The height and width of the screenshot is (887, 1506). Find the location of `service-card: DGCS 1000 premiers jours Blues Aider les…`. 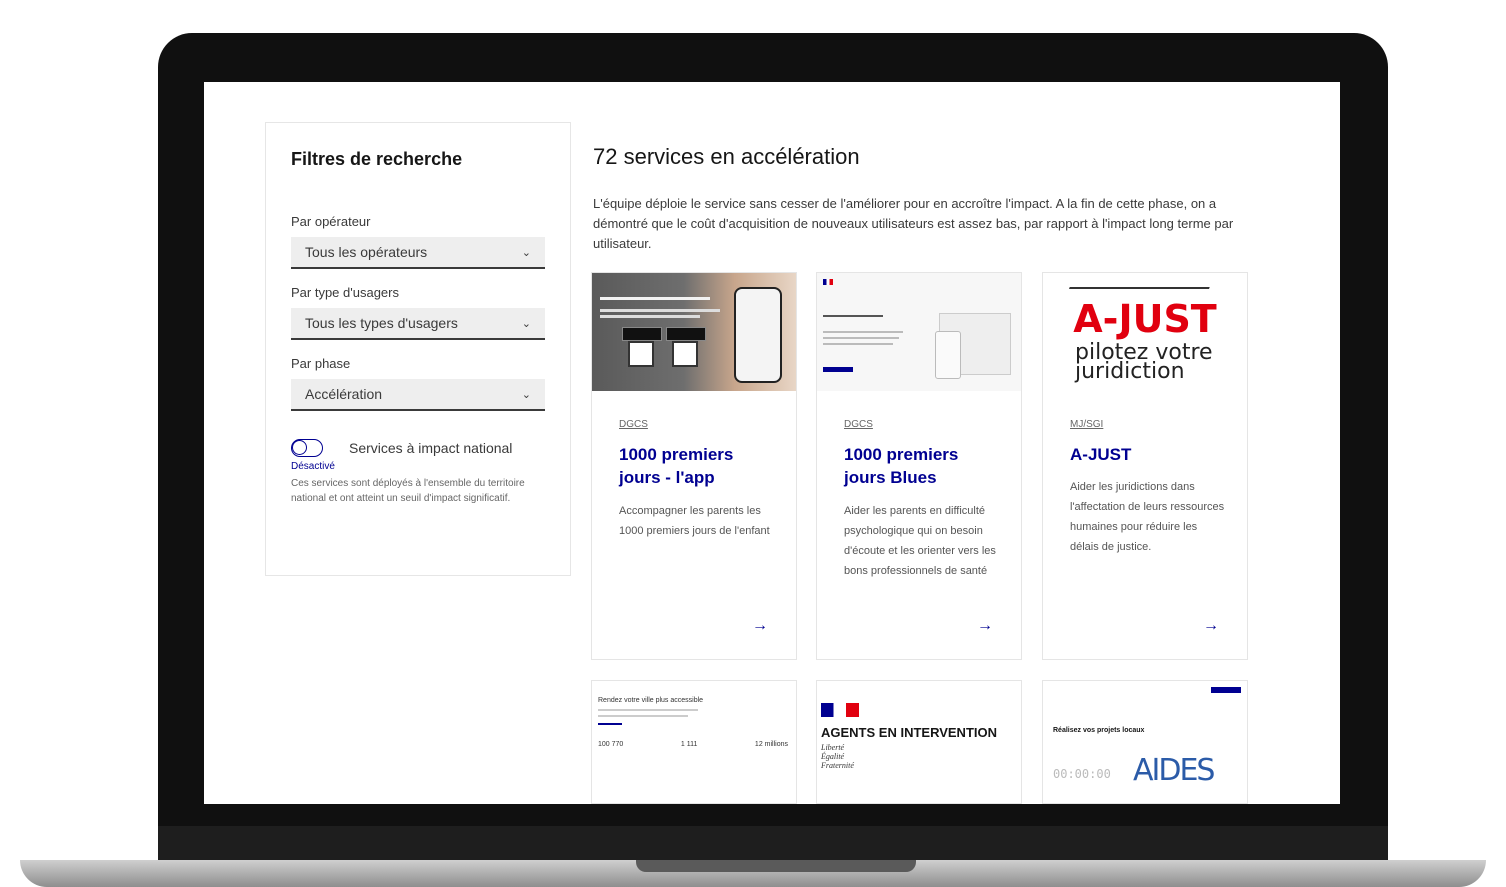

service-card: DGCS 1000 premiers jours Blues Aider les… is located at coordinates (919, 466).